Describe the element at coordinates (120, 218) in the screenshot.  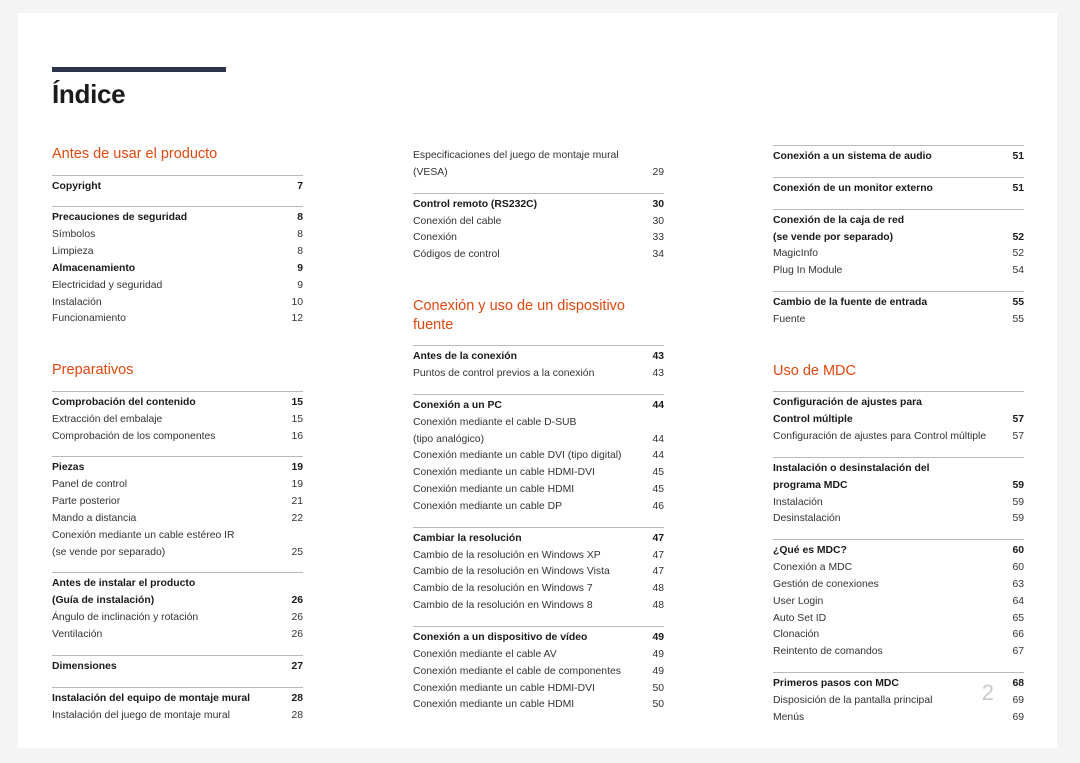
I see `toc-entry-label: Precauciones de seguridad` at that location.